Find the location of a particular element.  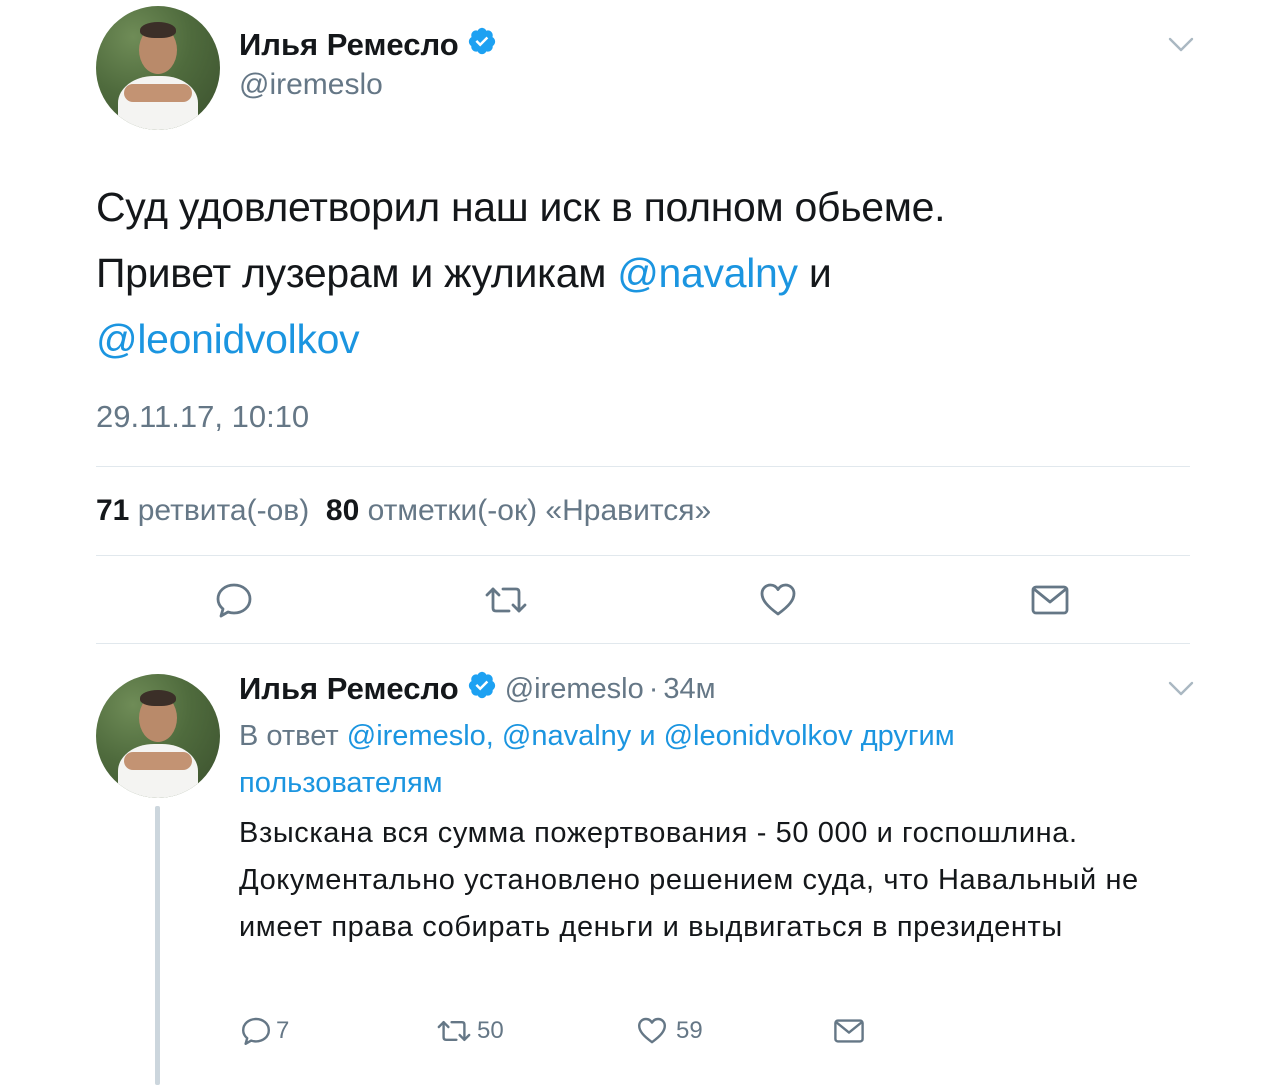

like-count: 59 is located at coordinates (689, 1030).